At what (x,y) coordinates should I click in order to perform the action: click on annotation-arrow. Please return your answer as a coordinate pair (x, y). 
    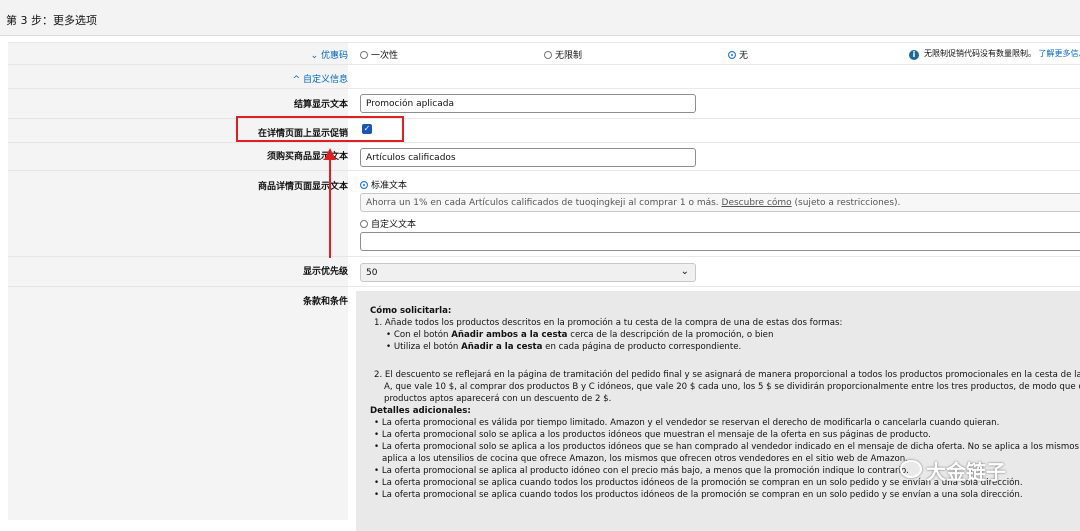
    Looking at the image, I should click on (330, 203).